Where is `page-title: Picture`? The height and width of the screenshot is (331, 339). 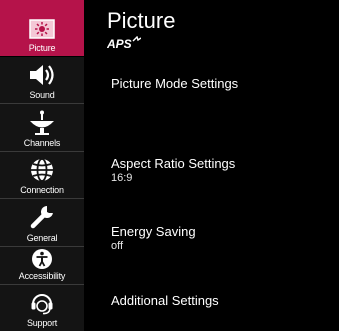
page-title: Picture is located at coordinates (141, 20).